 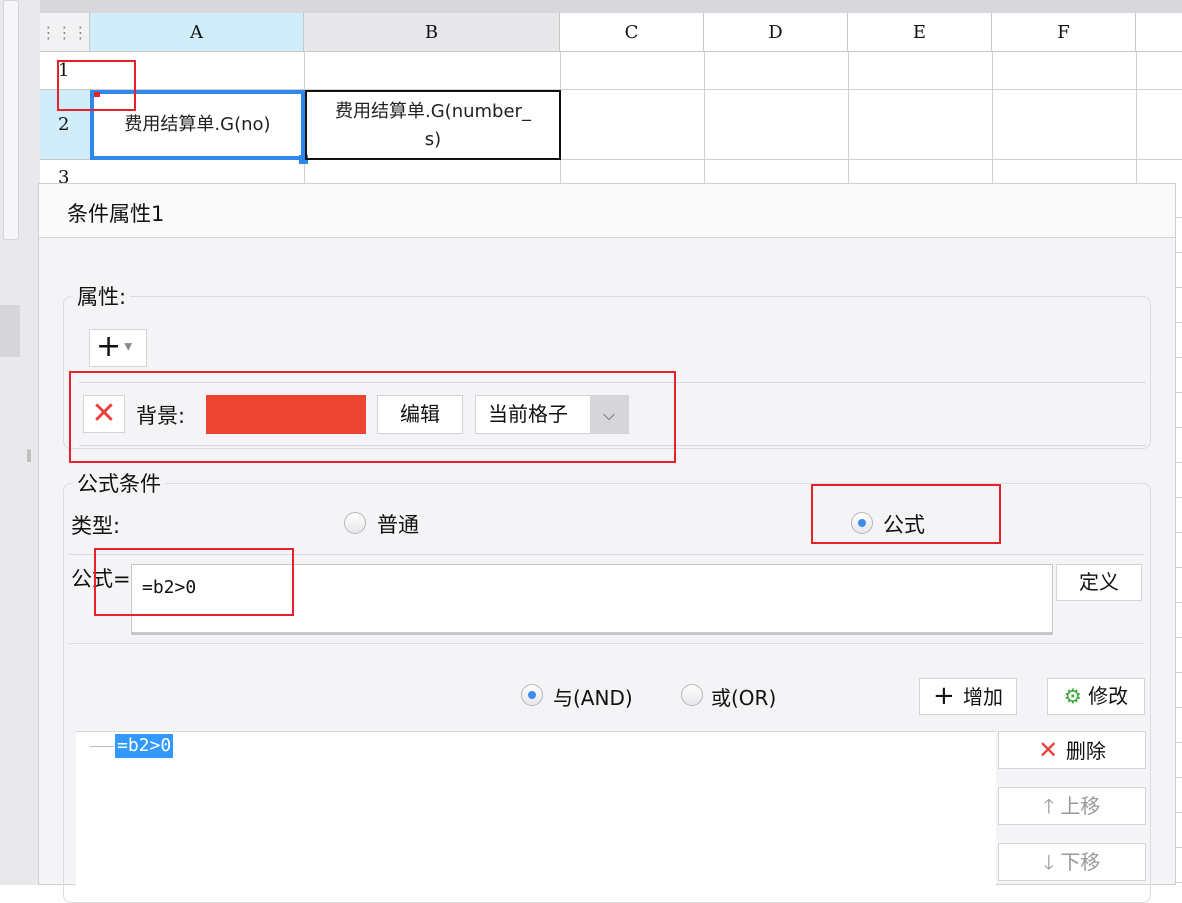 What do you see at coordinates (607, 211) in the screenshot?
I see `dialog-title: 条件属性1` at bounding box center [607, 211].